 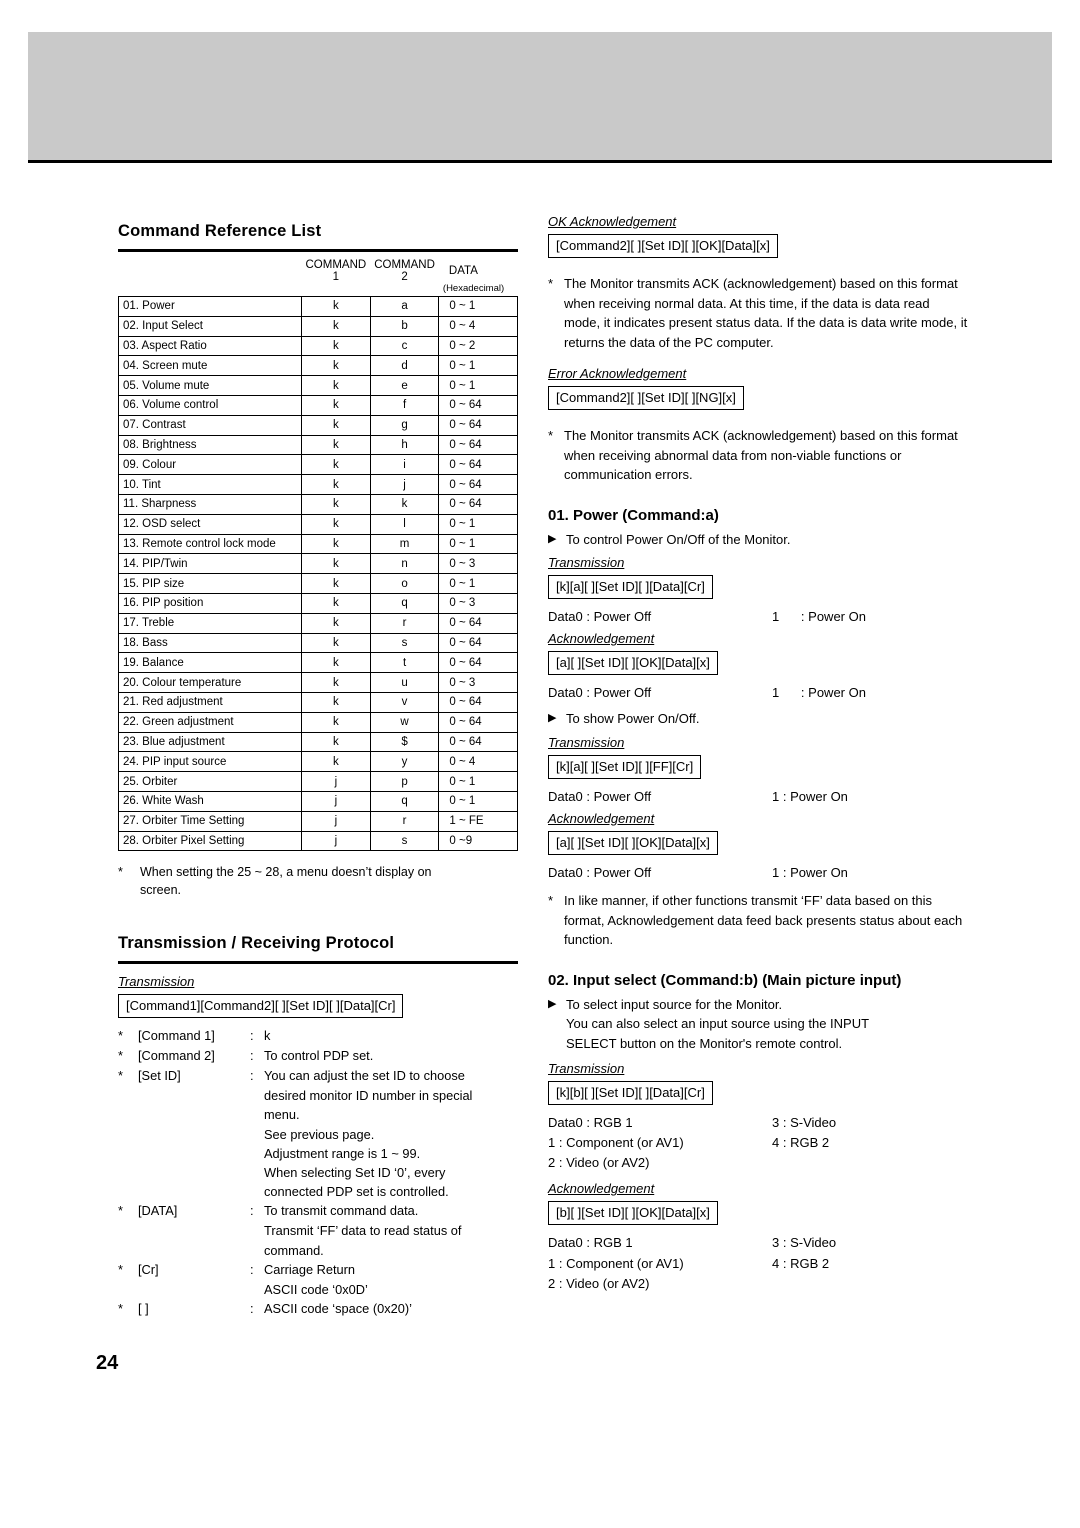 I want to click on power-data-2-on-key: 1, so click(x=776, y=693).